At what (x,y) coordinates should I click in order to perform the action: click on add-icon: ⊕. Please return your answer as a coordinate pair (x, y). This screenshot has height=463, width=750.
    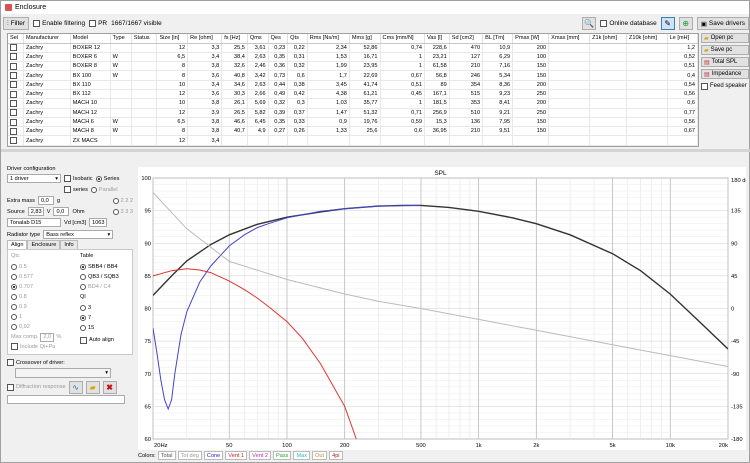
    Looking at the image, I should click on (685, 23).